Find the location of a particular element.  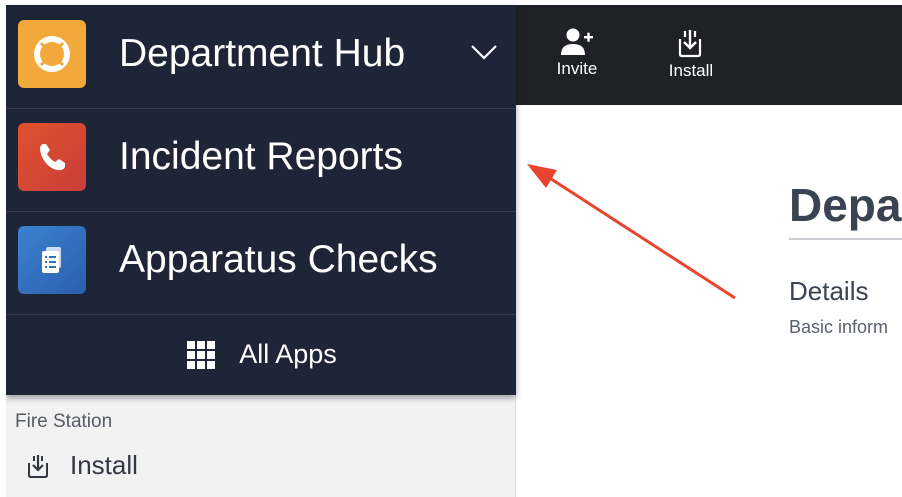

invite-label: Invite is located at coordinates (577, 68).